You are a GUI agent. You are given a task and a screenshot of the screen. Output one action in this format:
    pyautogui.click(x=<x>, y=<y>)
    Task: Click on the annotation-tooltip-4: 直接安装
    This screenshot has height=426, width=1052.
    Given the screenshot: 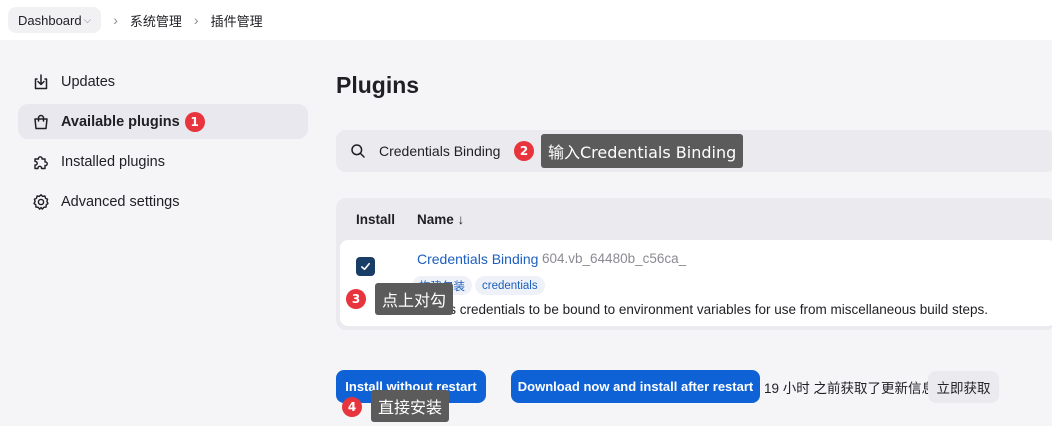 What is the action you would take?
    pyautogui.click(x=410, y=406)
    